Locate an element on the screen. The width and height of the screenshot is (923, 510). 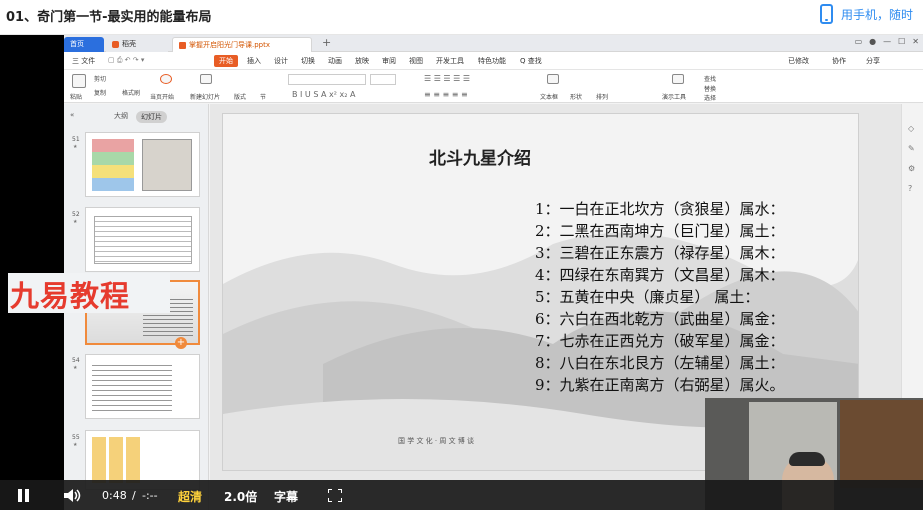
thumb-table-image is located at coordinates (143, 240).